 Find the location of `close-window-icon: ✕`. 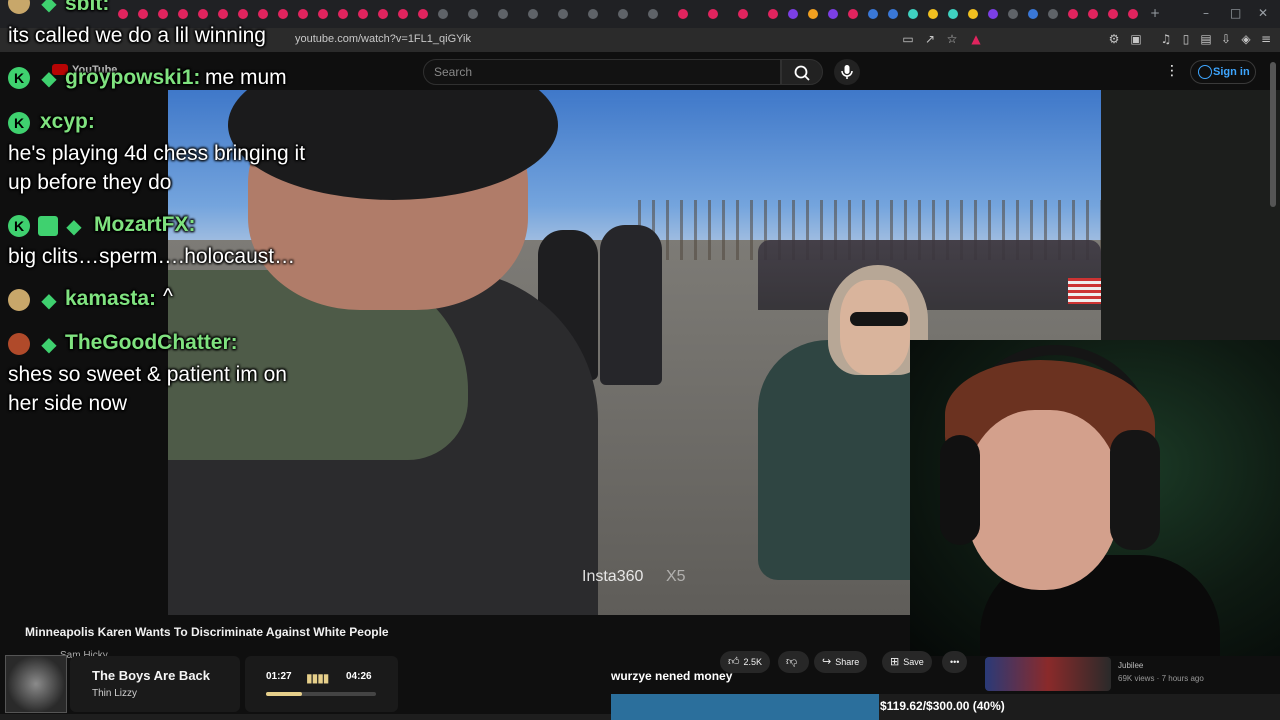

close-window-icon: ✕ is located at coordinates (1263, 13).